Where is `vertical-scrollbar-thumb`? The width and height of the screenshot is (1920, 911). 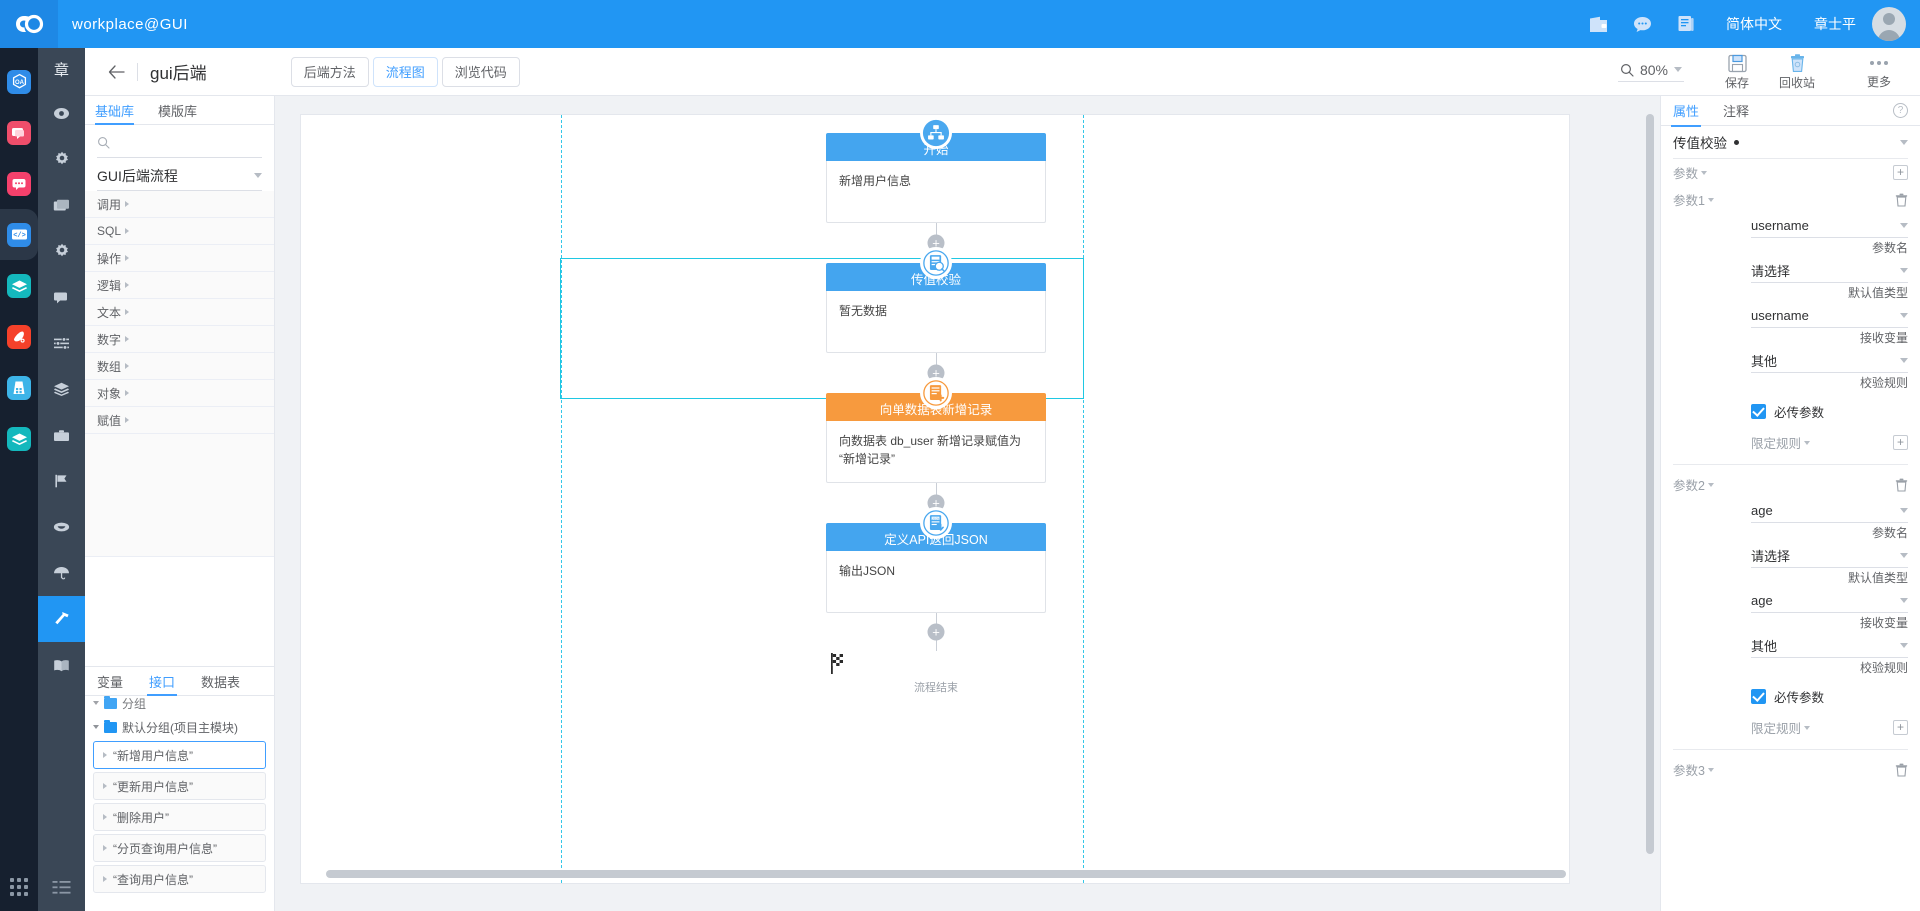 vertical-scrollbar-thumb is located at coordinates (1650, 484).